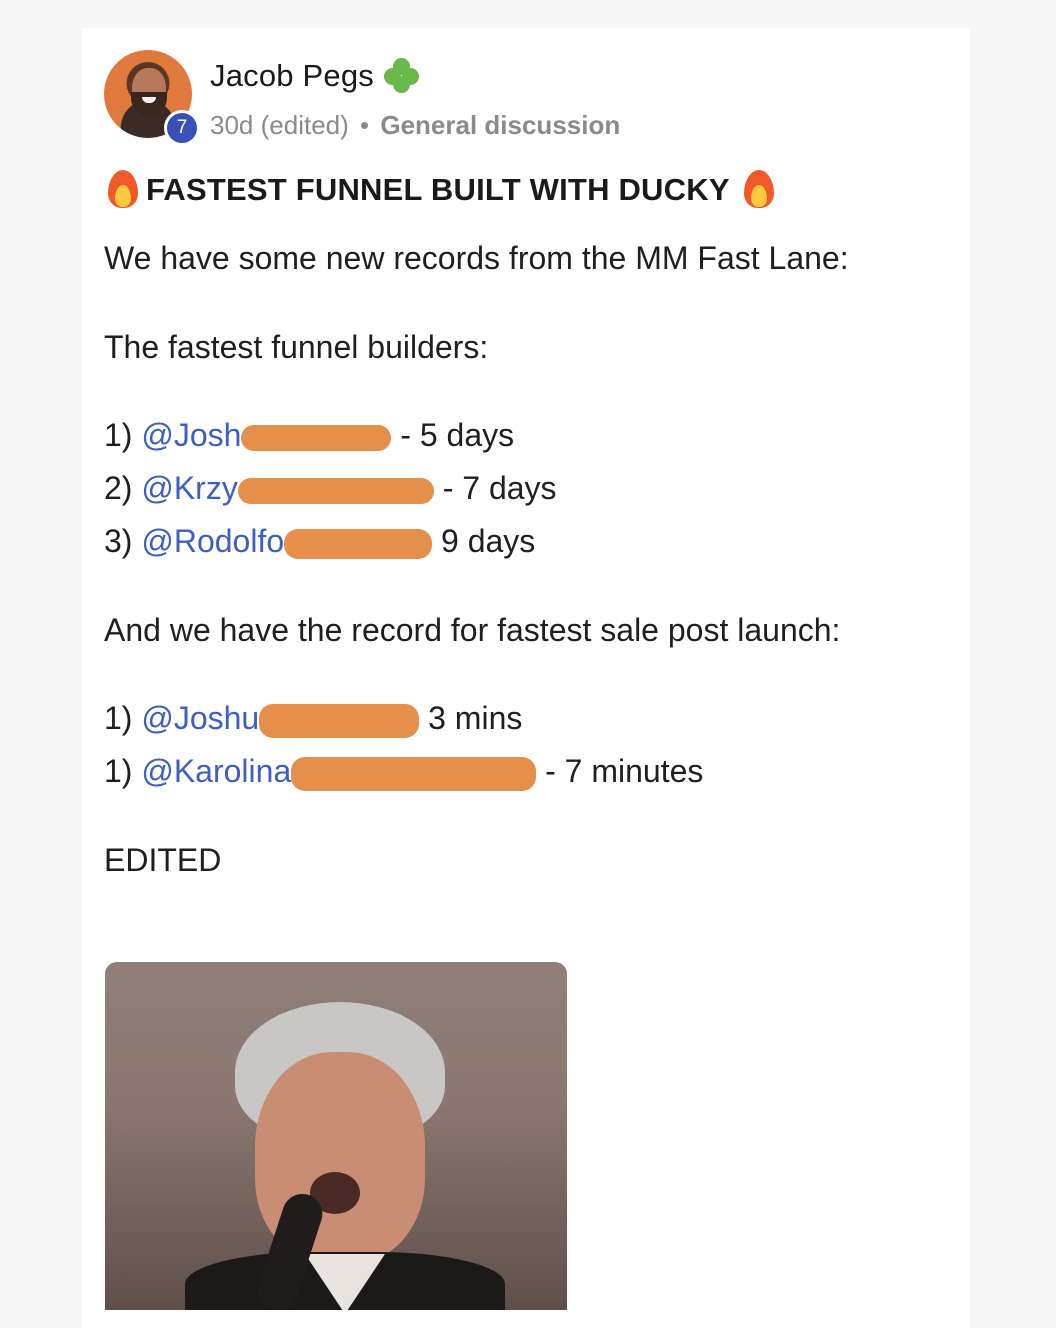  Describe the element at coordinates (457, 435) in the screenshot. I see `list-result: - 5 days` at that location.